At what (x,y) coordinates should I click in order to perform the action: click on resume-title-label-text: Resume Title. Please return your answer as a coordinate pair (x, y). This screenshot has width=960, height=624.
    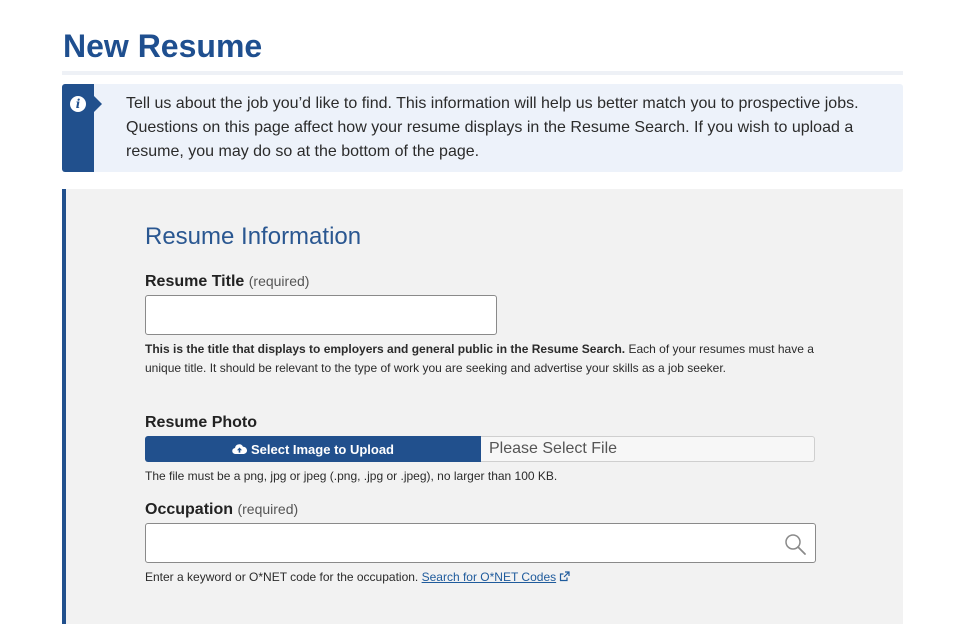
    Looking at the image, I should click on (195, 281).